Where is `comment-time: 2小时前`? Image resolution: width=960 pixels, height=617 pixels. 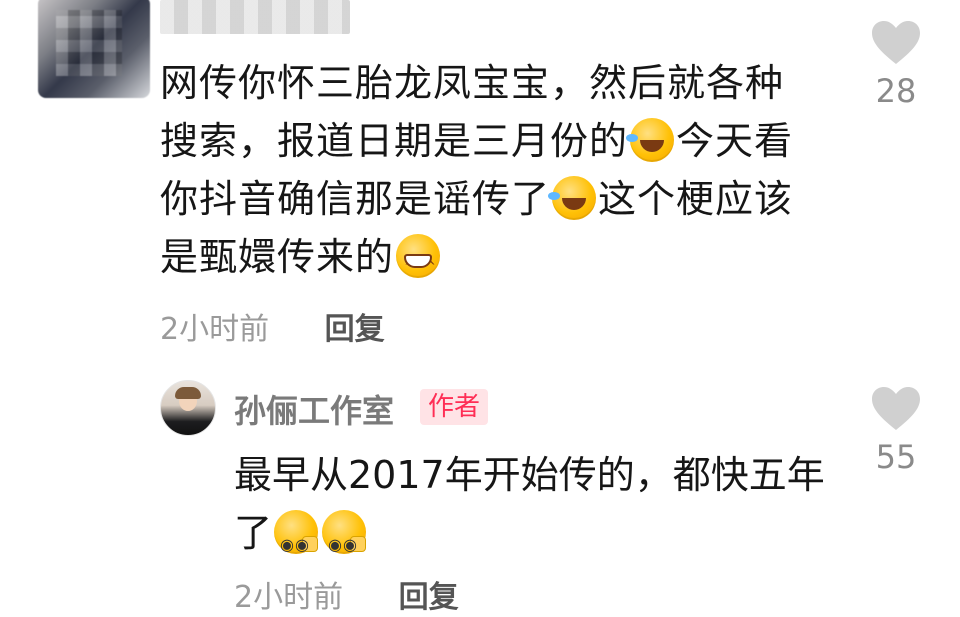 comment-time: 2小时前 is located at coordinates (215, 329).